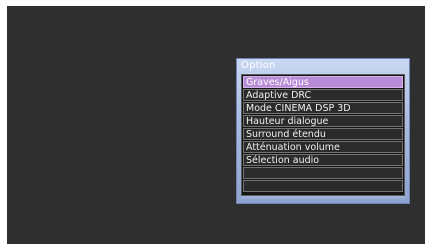 This screenshot has height=250, width=432. I want to click on menu-item-mode-cinema-dsp-3d: Mode CINEMA DSP 3D, so click(323, 108).